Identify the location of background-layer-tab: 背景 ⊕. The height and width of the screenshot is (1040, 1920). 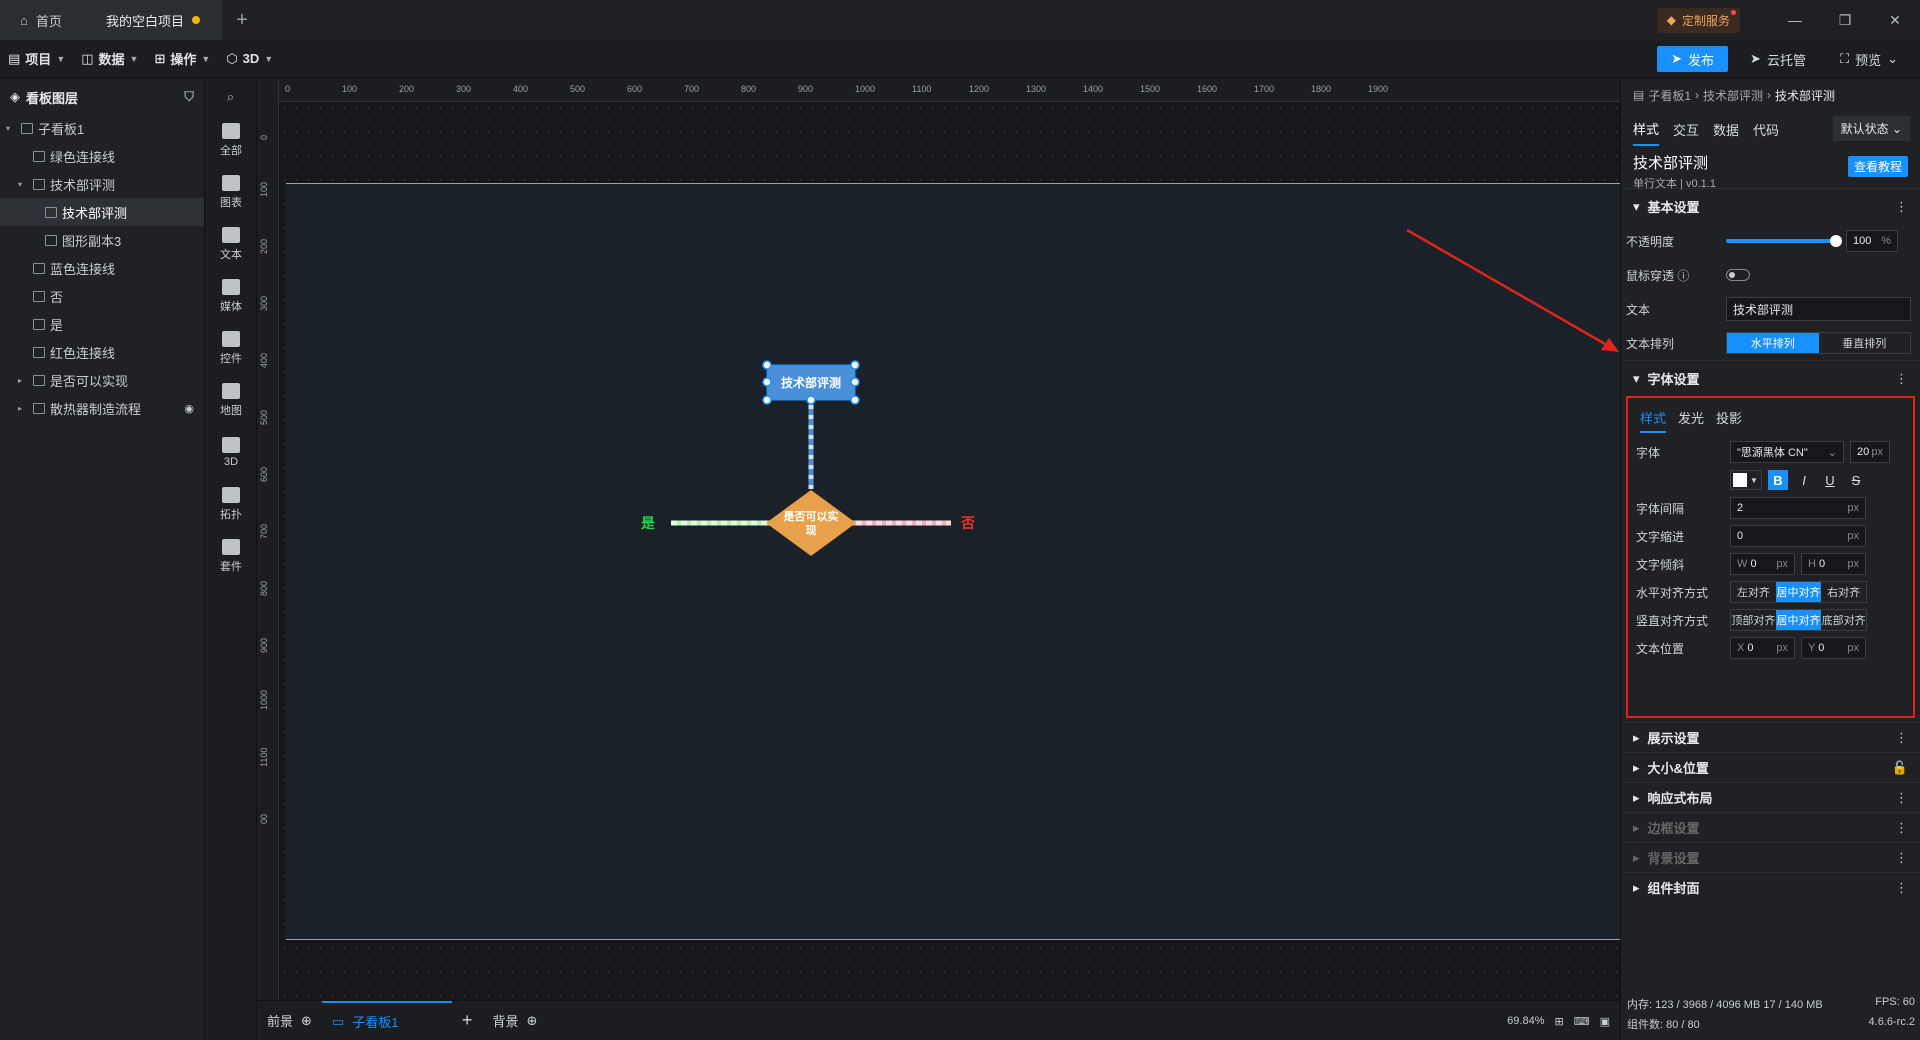
(514, 1020).